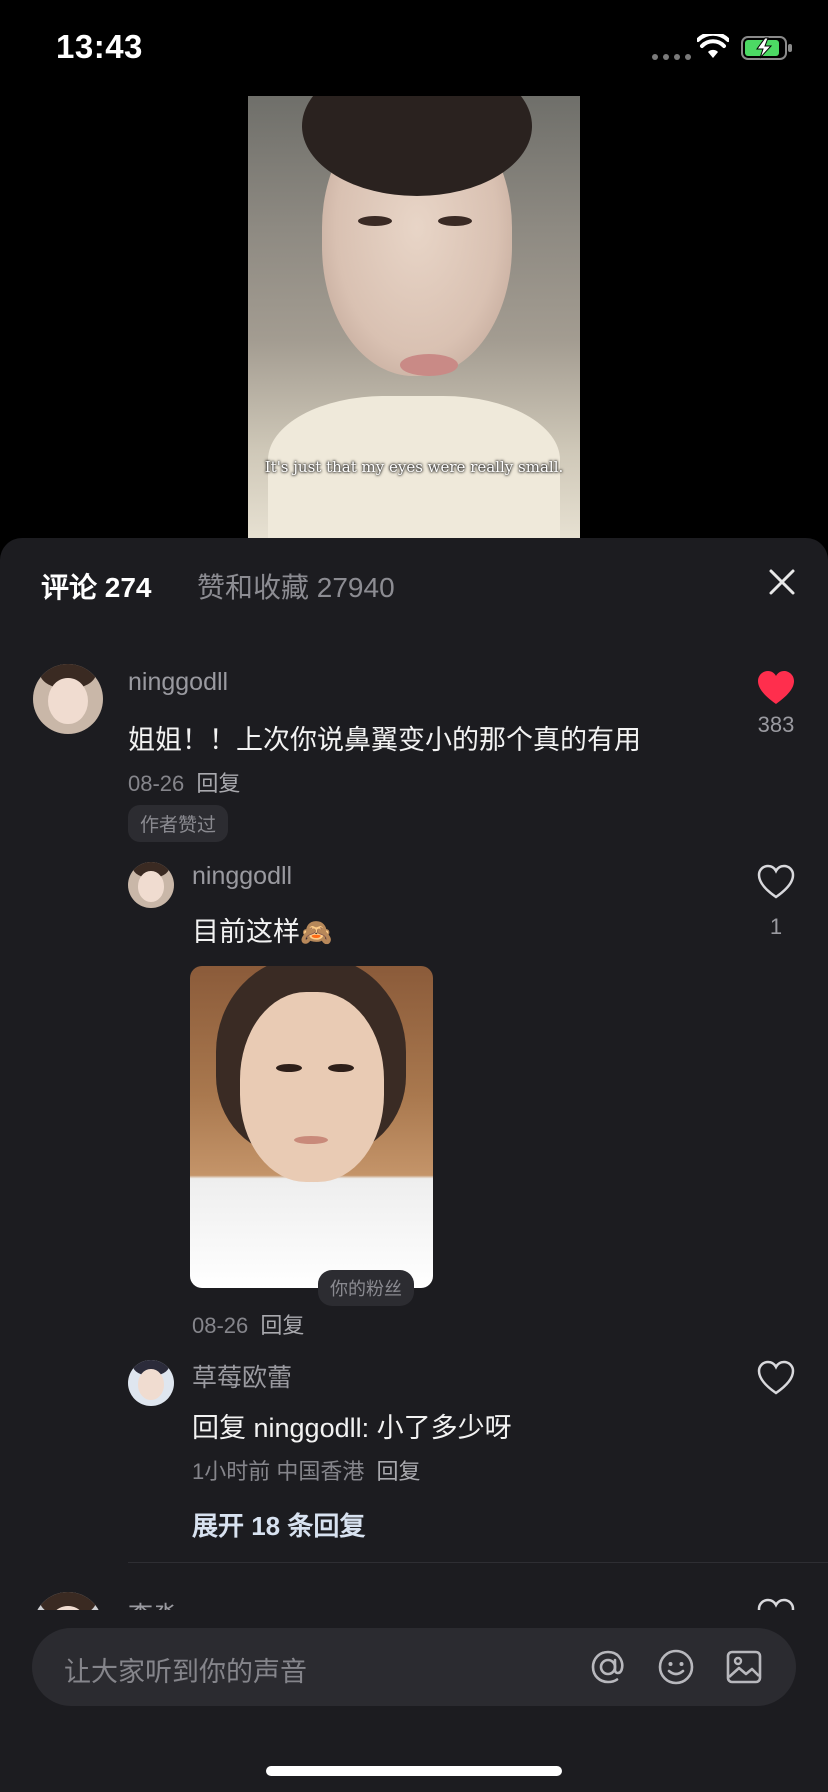 Image resolution: width=828 pixels, height=1792 pixels. What do you see at coordinates (608, 1667) in the screenshot?
I see `mention-icon` at bounding box center [608, 1667].